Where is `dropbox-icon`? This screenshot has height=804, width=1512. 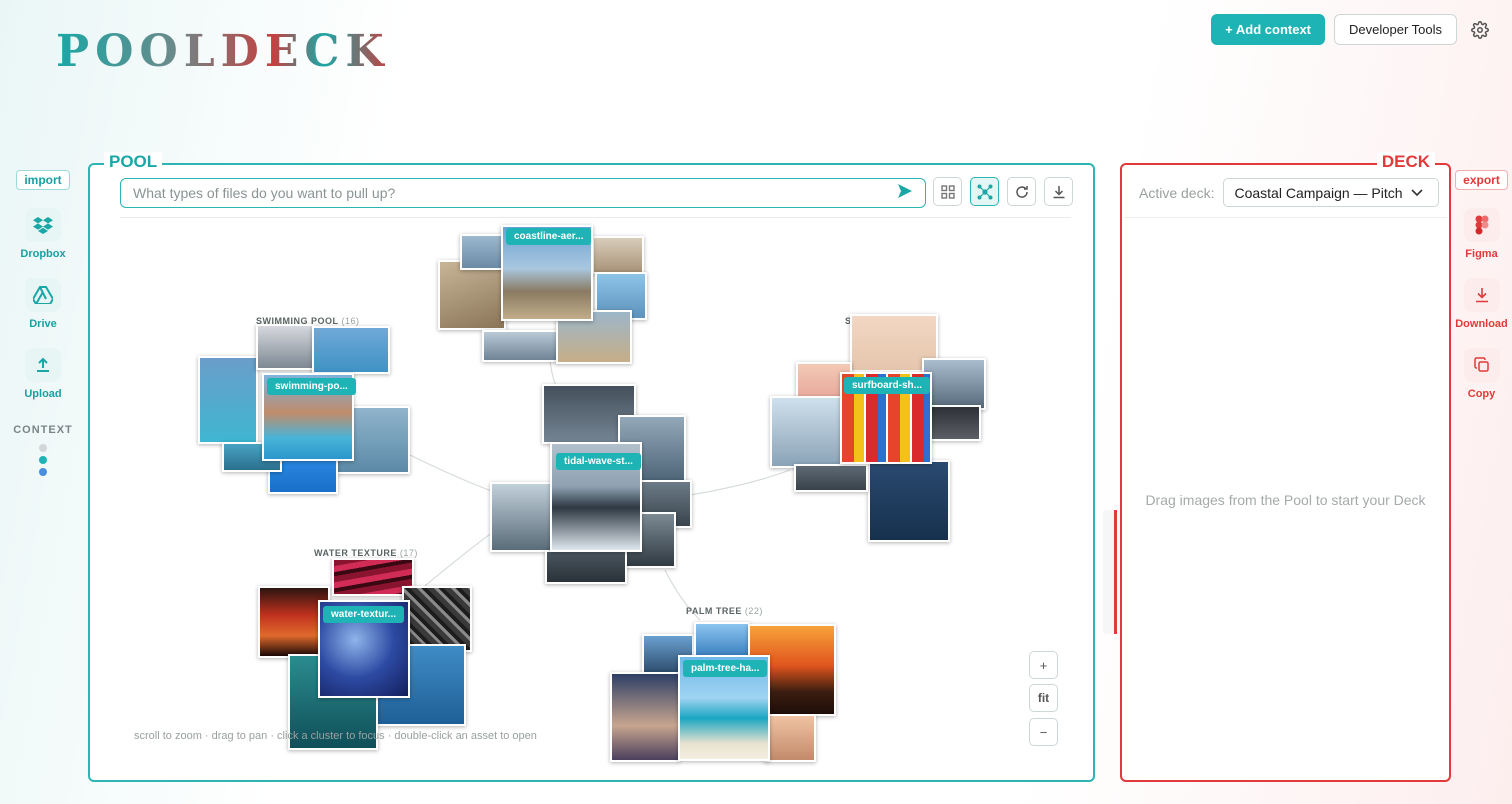 dropbox-icon is located at coordinates (42, 225).